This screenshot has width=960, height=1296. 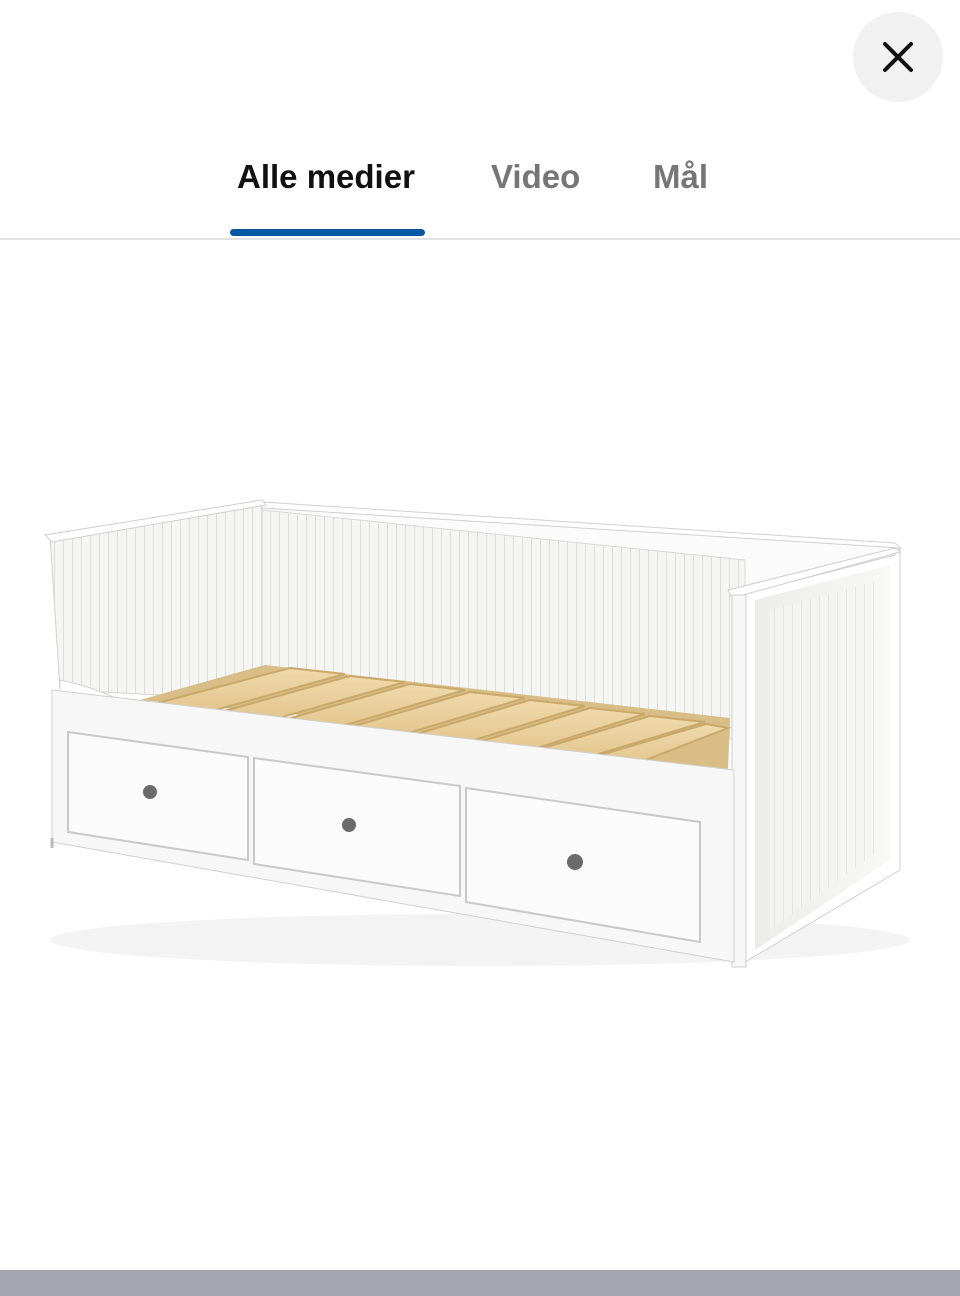 I want to click on tab-all-media: Alle medier, so click(x=326, y=177).